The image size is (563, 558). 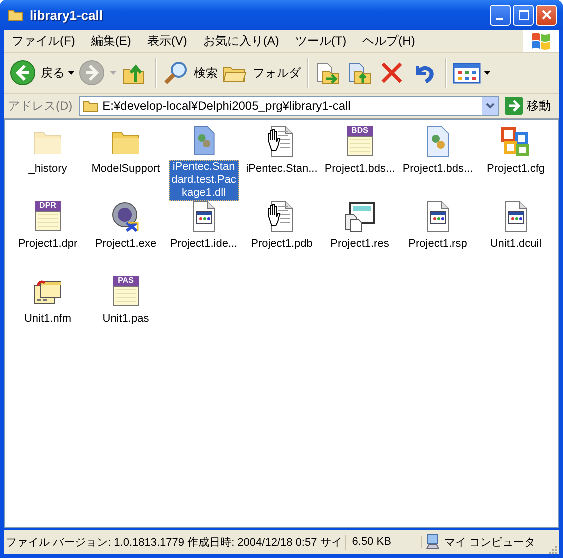 I want to click on menu-item: ファイル(F), so click(x=44, y=41).